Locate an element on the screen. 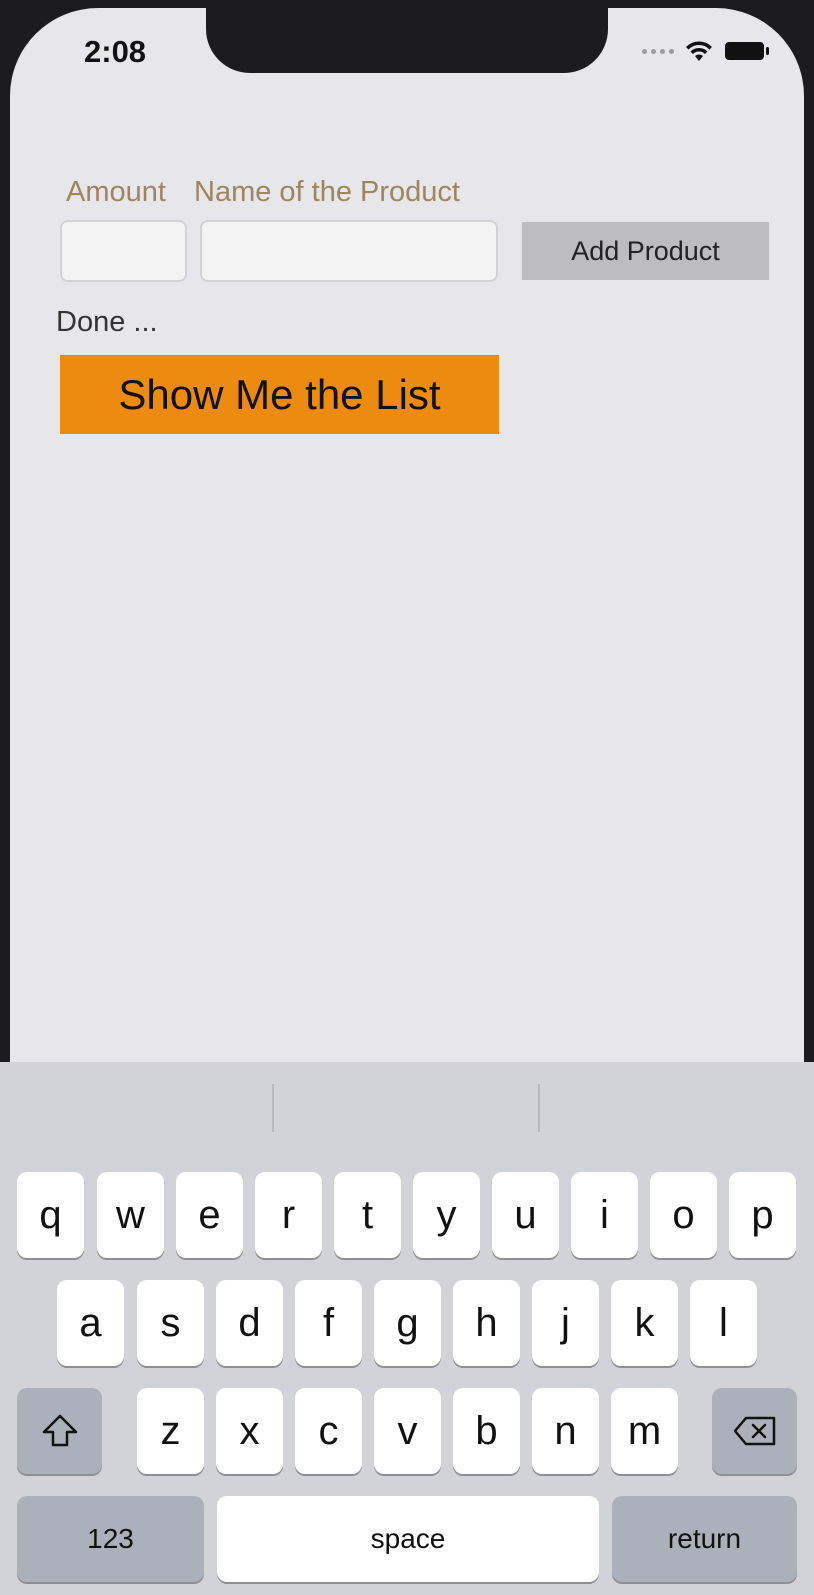  status-time: 2:08 is located at coordinates (115, 51).